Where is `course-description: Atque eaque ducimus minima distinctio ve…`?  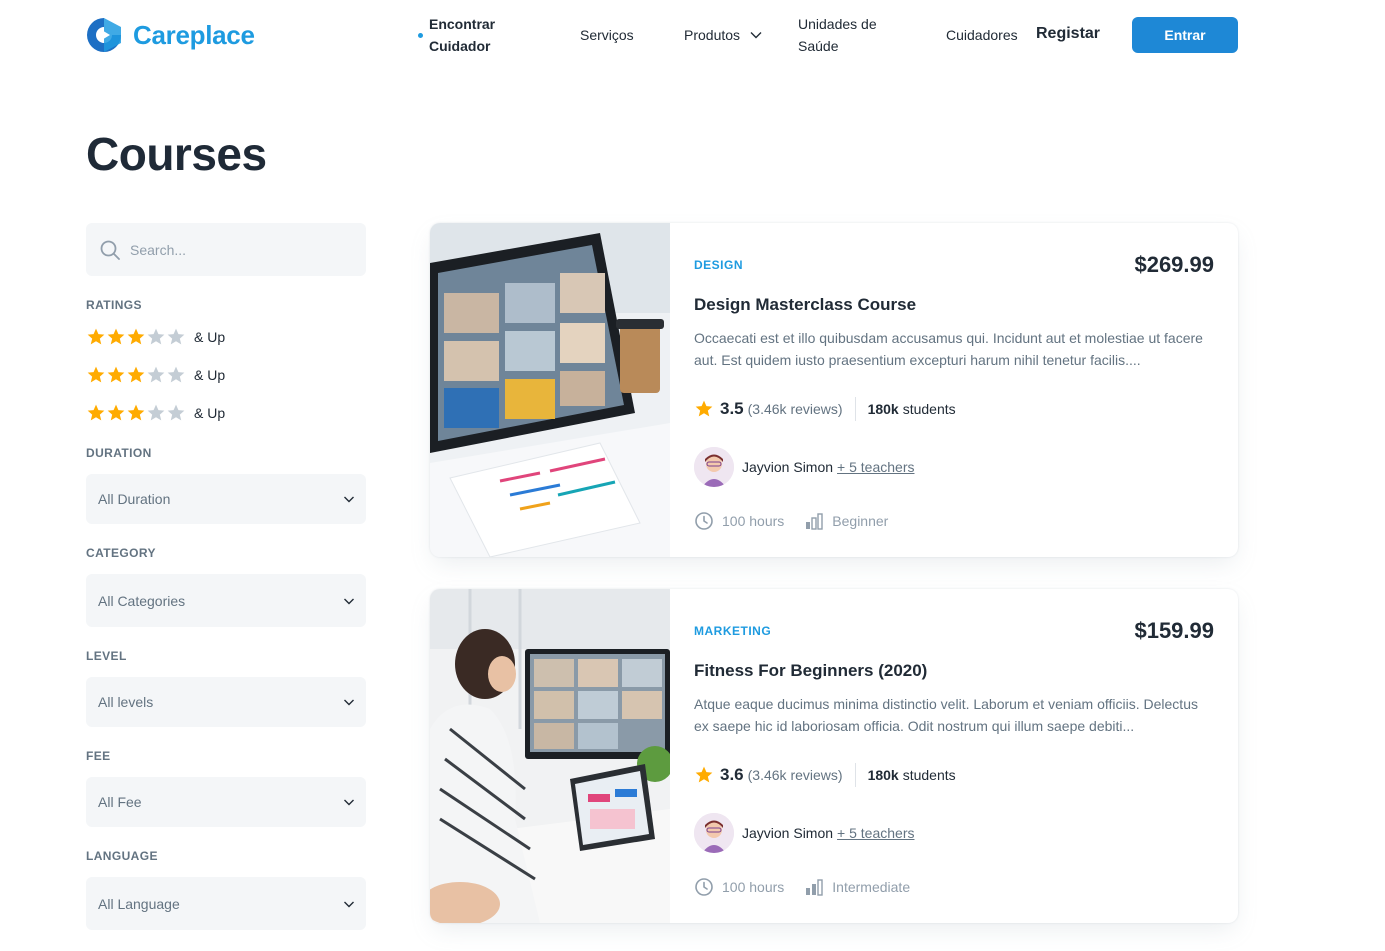 course-description: Atque eaque ducimus minima distinctio ve… is located at coordinates (946, 715).